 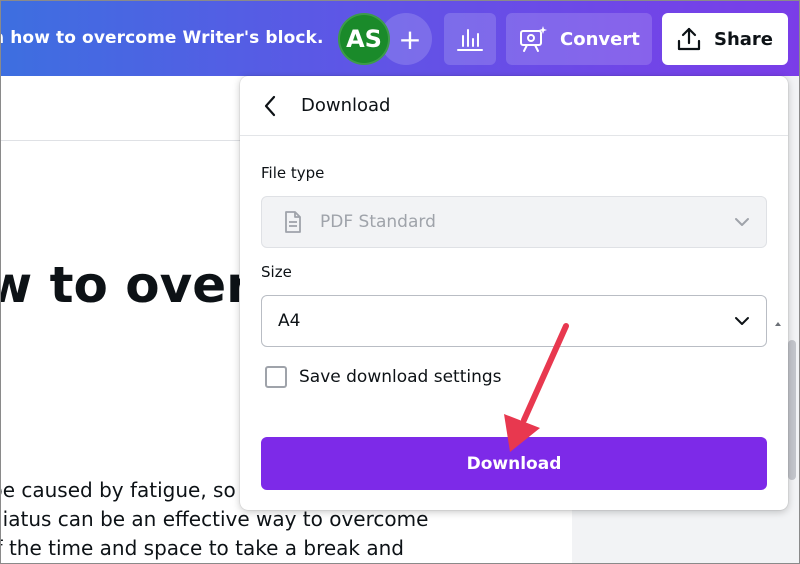 What do you see at coordinates (400, 377) in the screenshot?
I see `save-settings-label: Save download settings` at bounding box center [400, 377].